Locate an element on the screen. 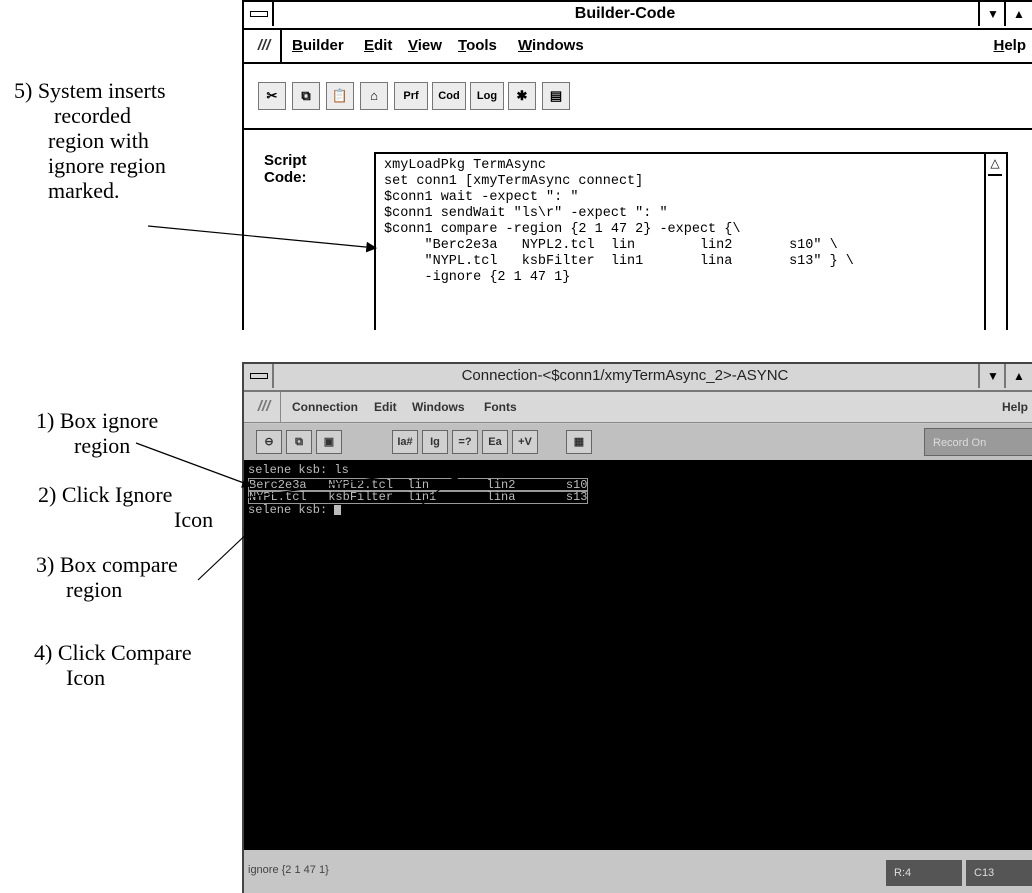 The height and width of the screenshot is (893, 1032). annotation-line: 2) Click Ignore is located at coordinates (105, 494).